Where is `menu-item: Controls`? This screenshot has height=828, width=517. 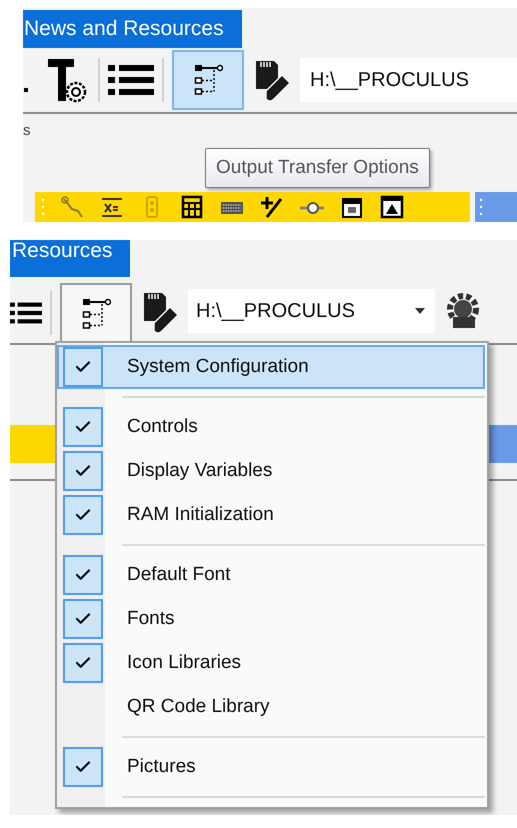 menu-item: Controls is located at coordinates (271, 427).